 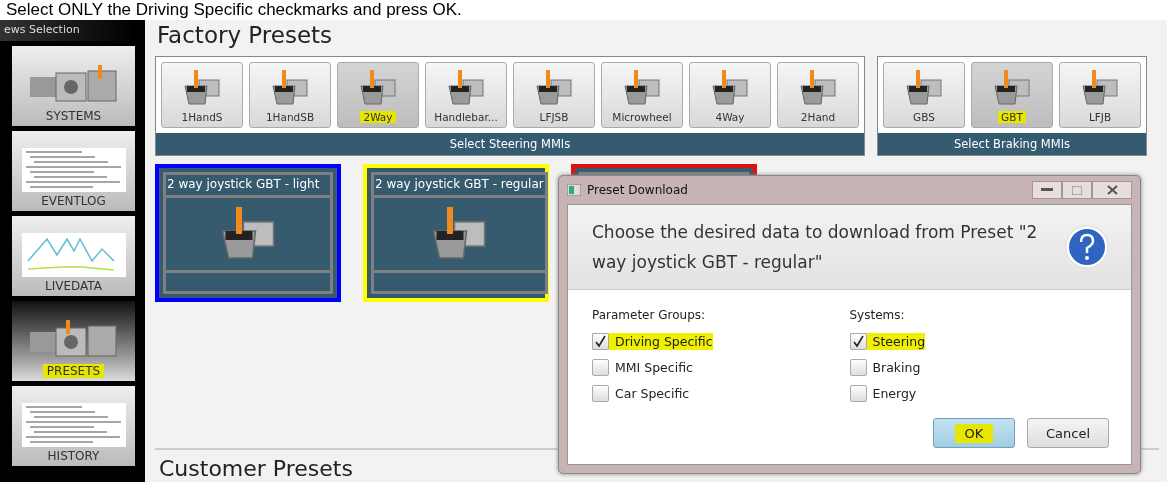 I want to click on mmi-tile: LFJSB, so click(x=554, y=95).